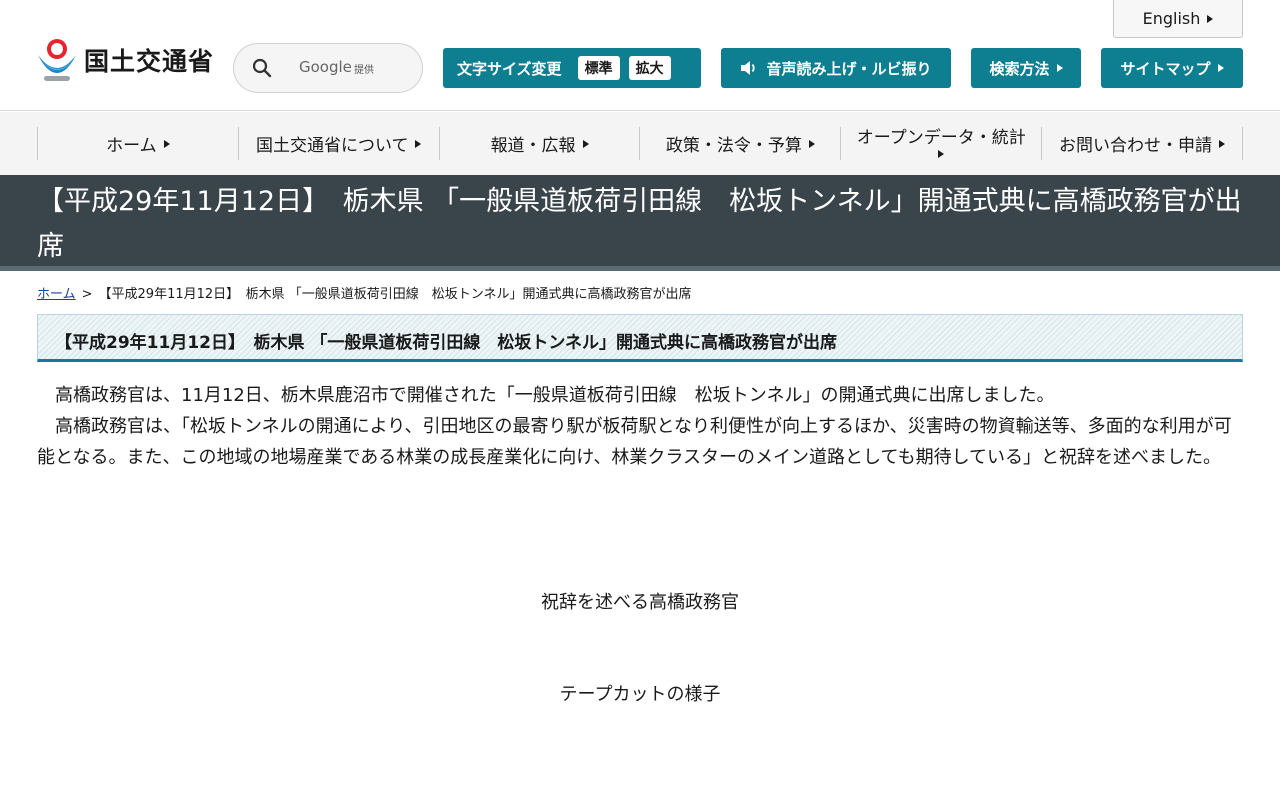  What do you see at coordinates (748, 68) in the screenshot?
I see `speaker-icon` at bounding box center [748, 68].